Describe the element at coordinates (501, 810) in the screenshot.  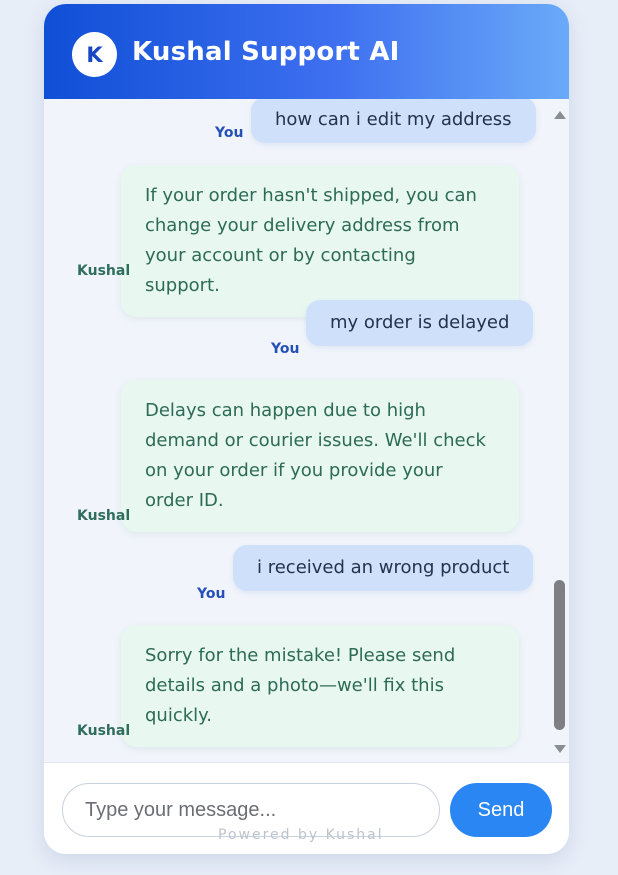
I see `send-button: Send` at that location.